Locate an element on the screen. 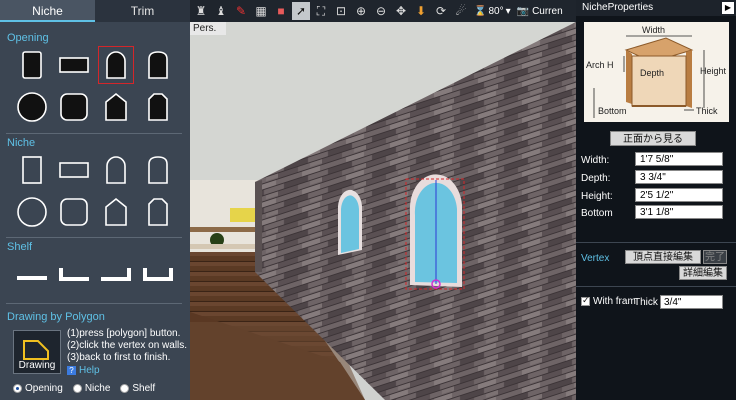 The height and width of the screenshot is (400, 736). opening-circle-button is located at coordinates (32, 107).